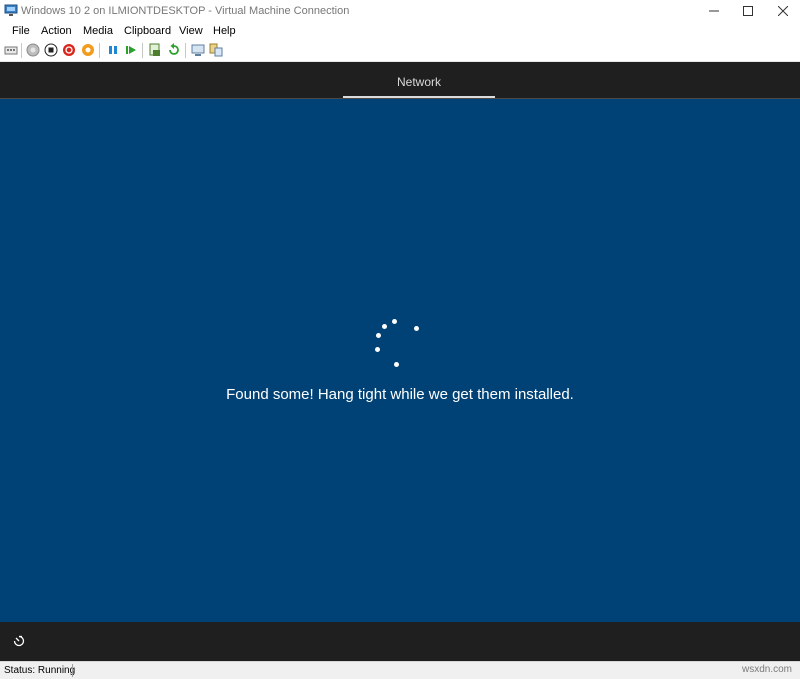 The image size is (800, 679). I want to click on share-icon, so click(216, 50).